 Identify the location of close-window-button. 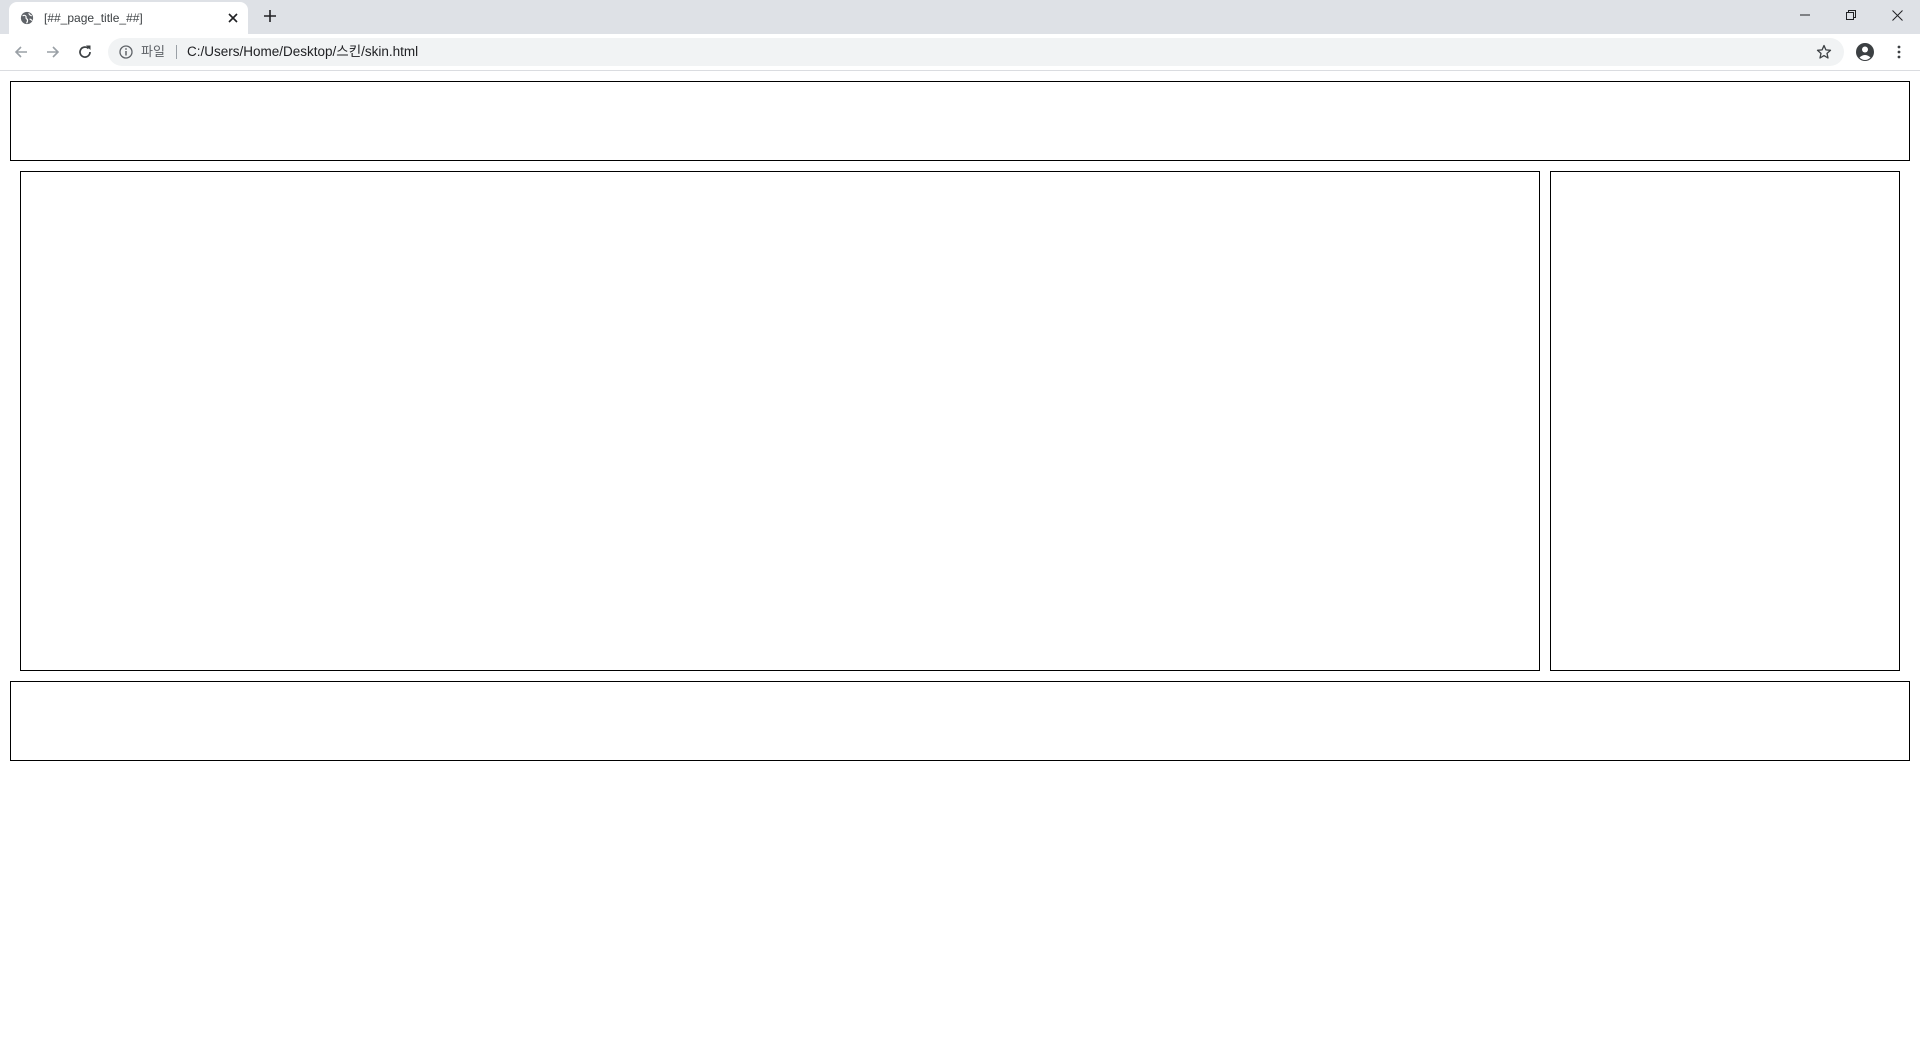
(1897, 15).